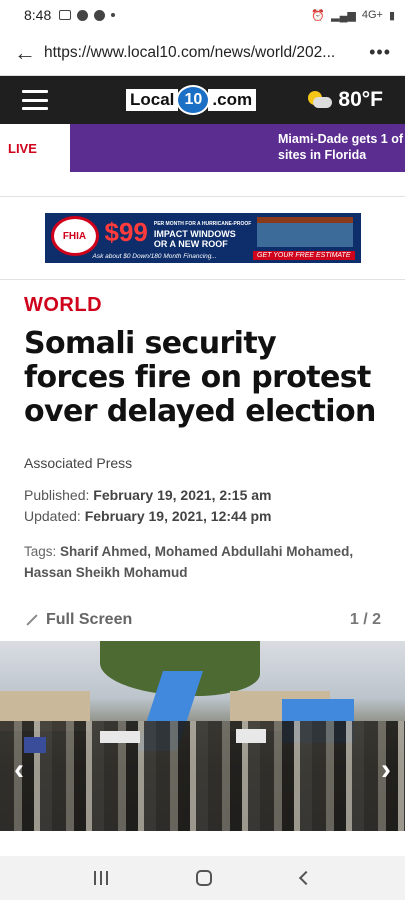  Describe the element at coordinates (178, 516) in the screenshot. I see `updated-date: February 19, 2021, 12:44 pm` at that location.